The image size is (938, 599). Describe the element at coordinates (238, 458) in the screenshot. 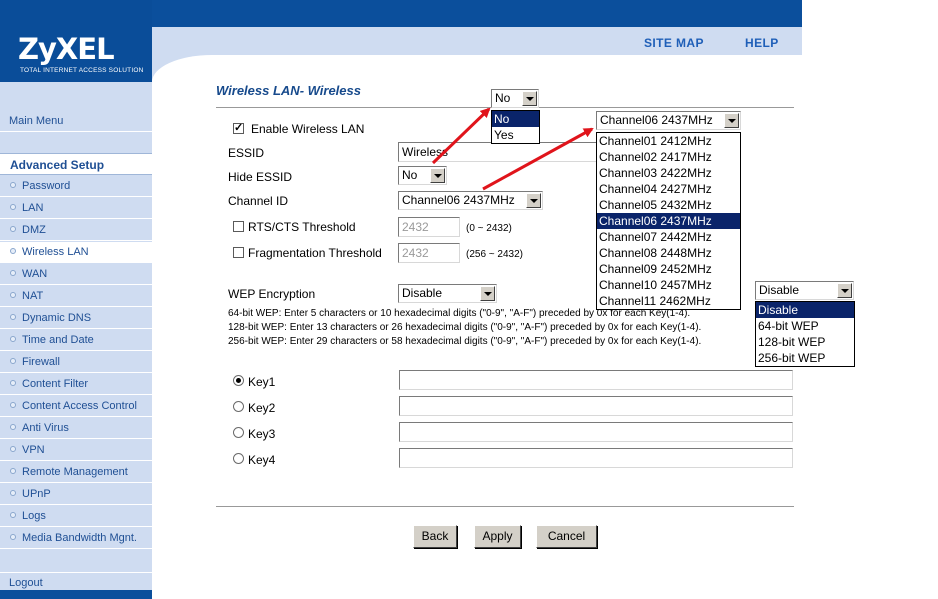

I see `key4-radio` at that location.